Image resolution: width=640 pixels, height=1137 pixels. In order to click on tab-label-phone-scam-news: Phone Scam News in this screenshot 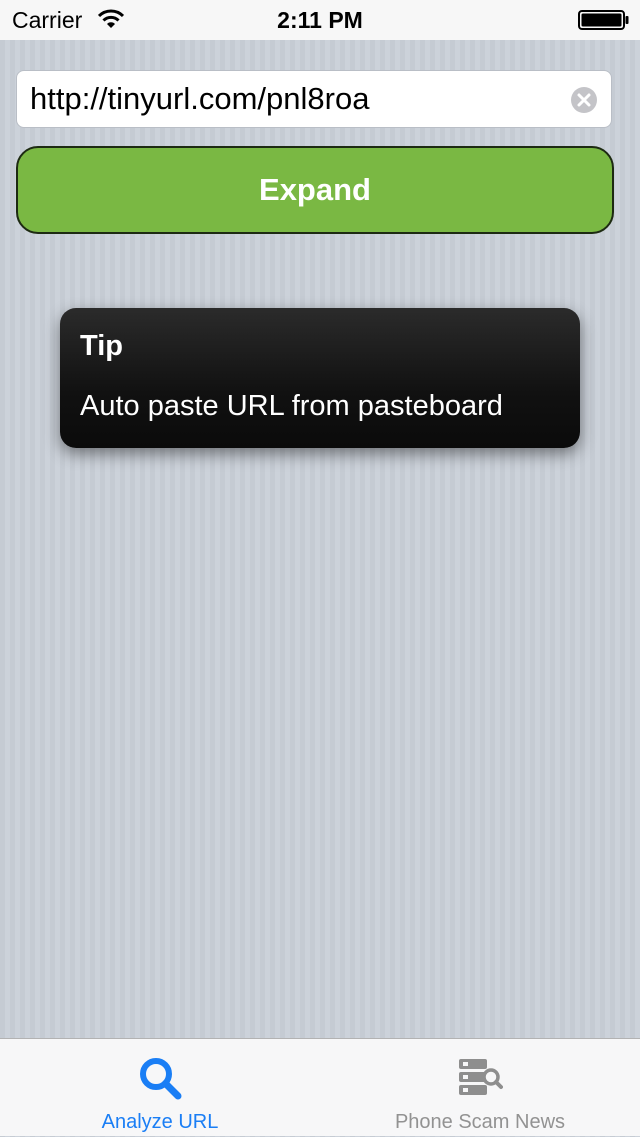, I will do `click(480, 1122)`.